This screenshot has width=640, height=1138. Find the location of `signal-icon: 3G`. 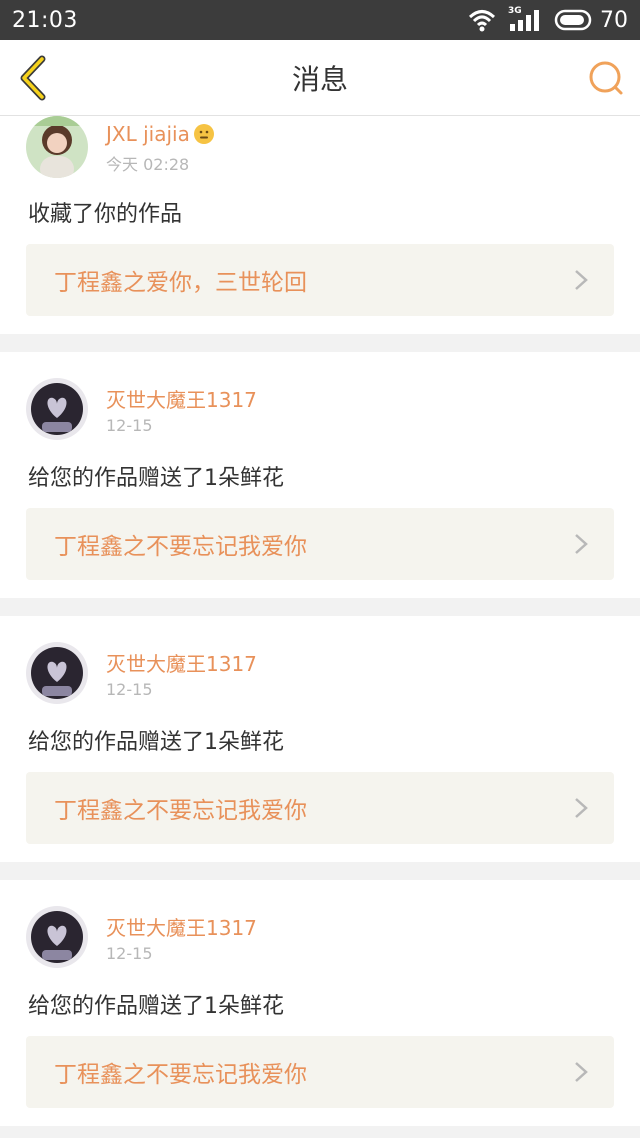

signal-icon: 3G is located at coordinates (525, 19).